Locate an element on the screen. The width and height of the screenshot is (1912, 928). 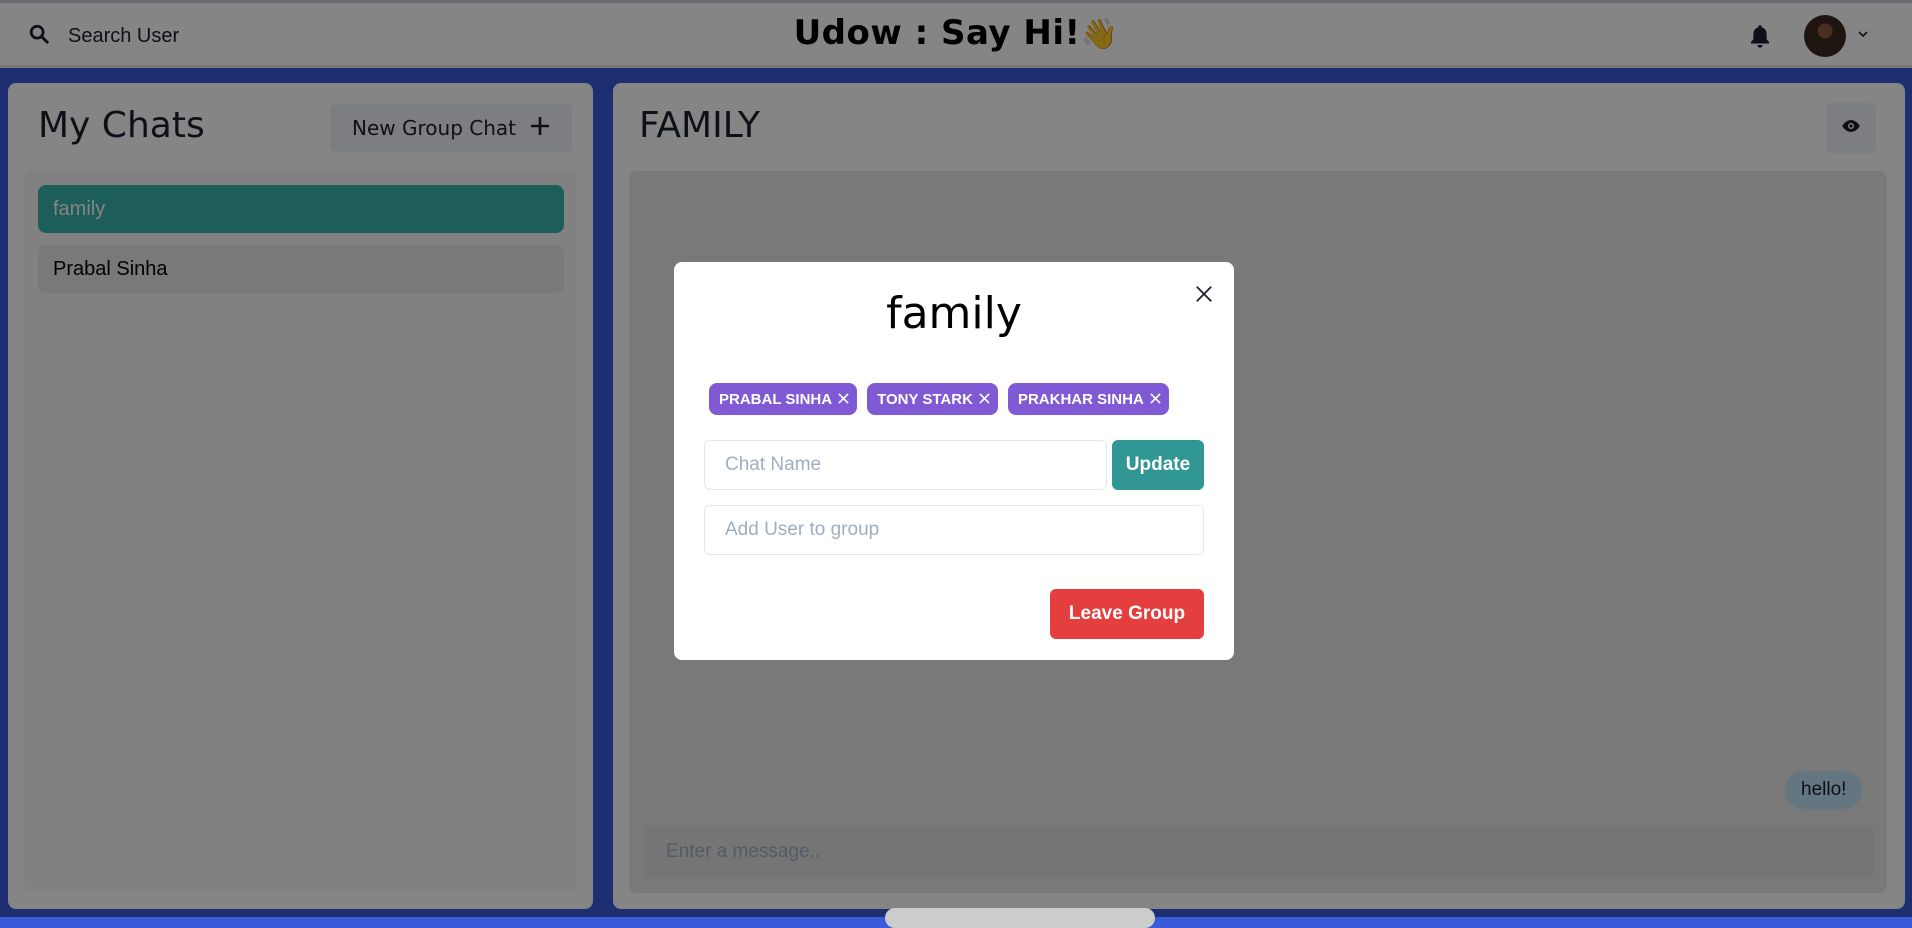
modal-title: family is located at coordinates (954, 313).